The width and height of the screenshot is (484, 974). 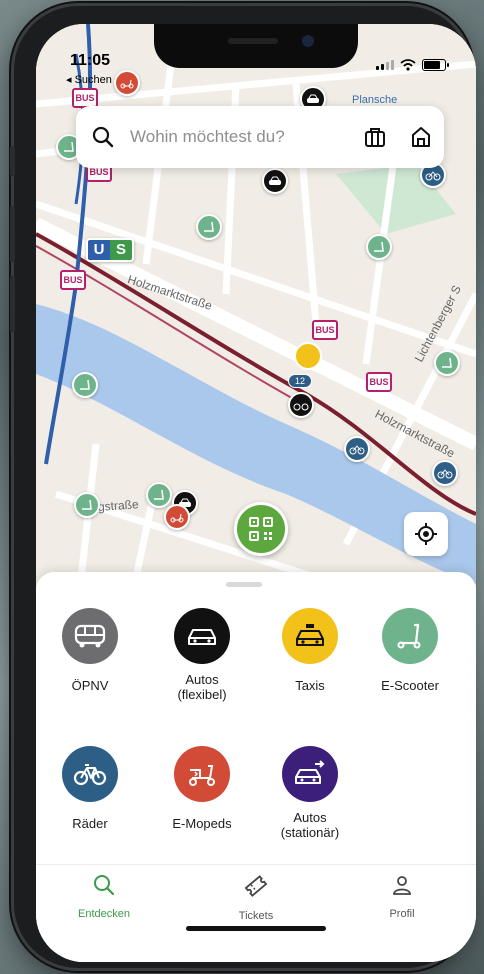 I want to click on profile-icon, so click(x=402, y=885).